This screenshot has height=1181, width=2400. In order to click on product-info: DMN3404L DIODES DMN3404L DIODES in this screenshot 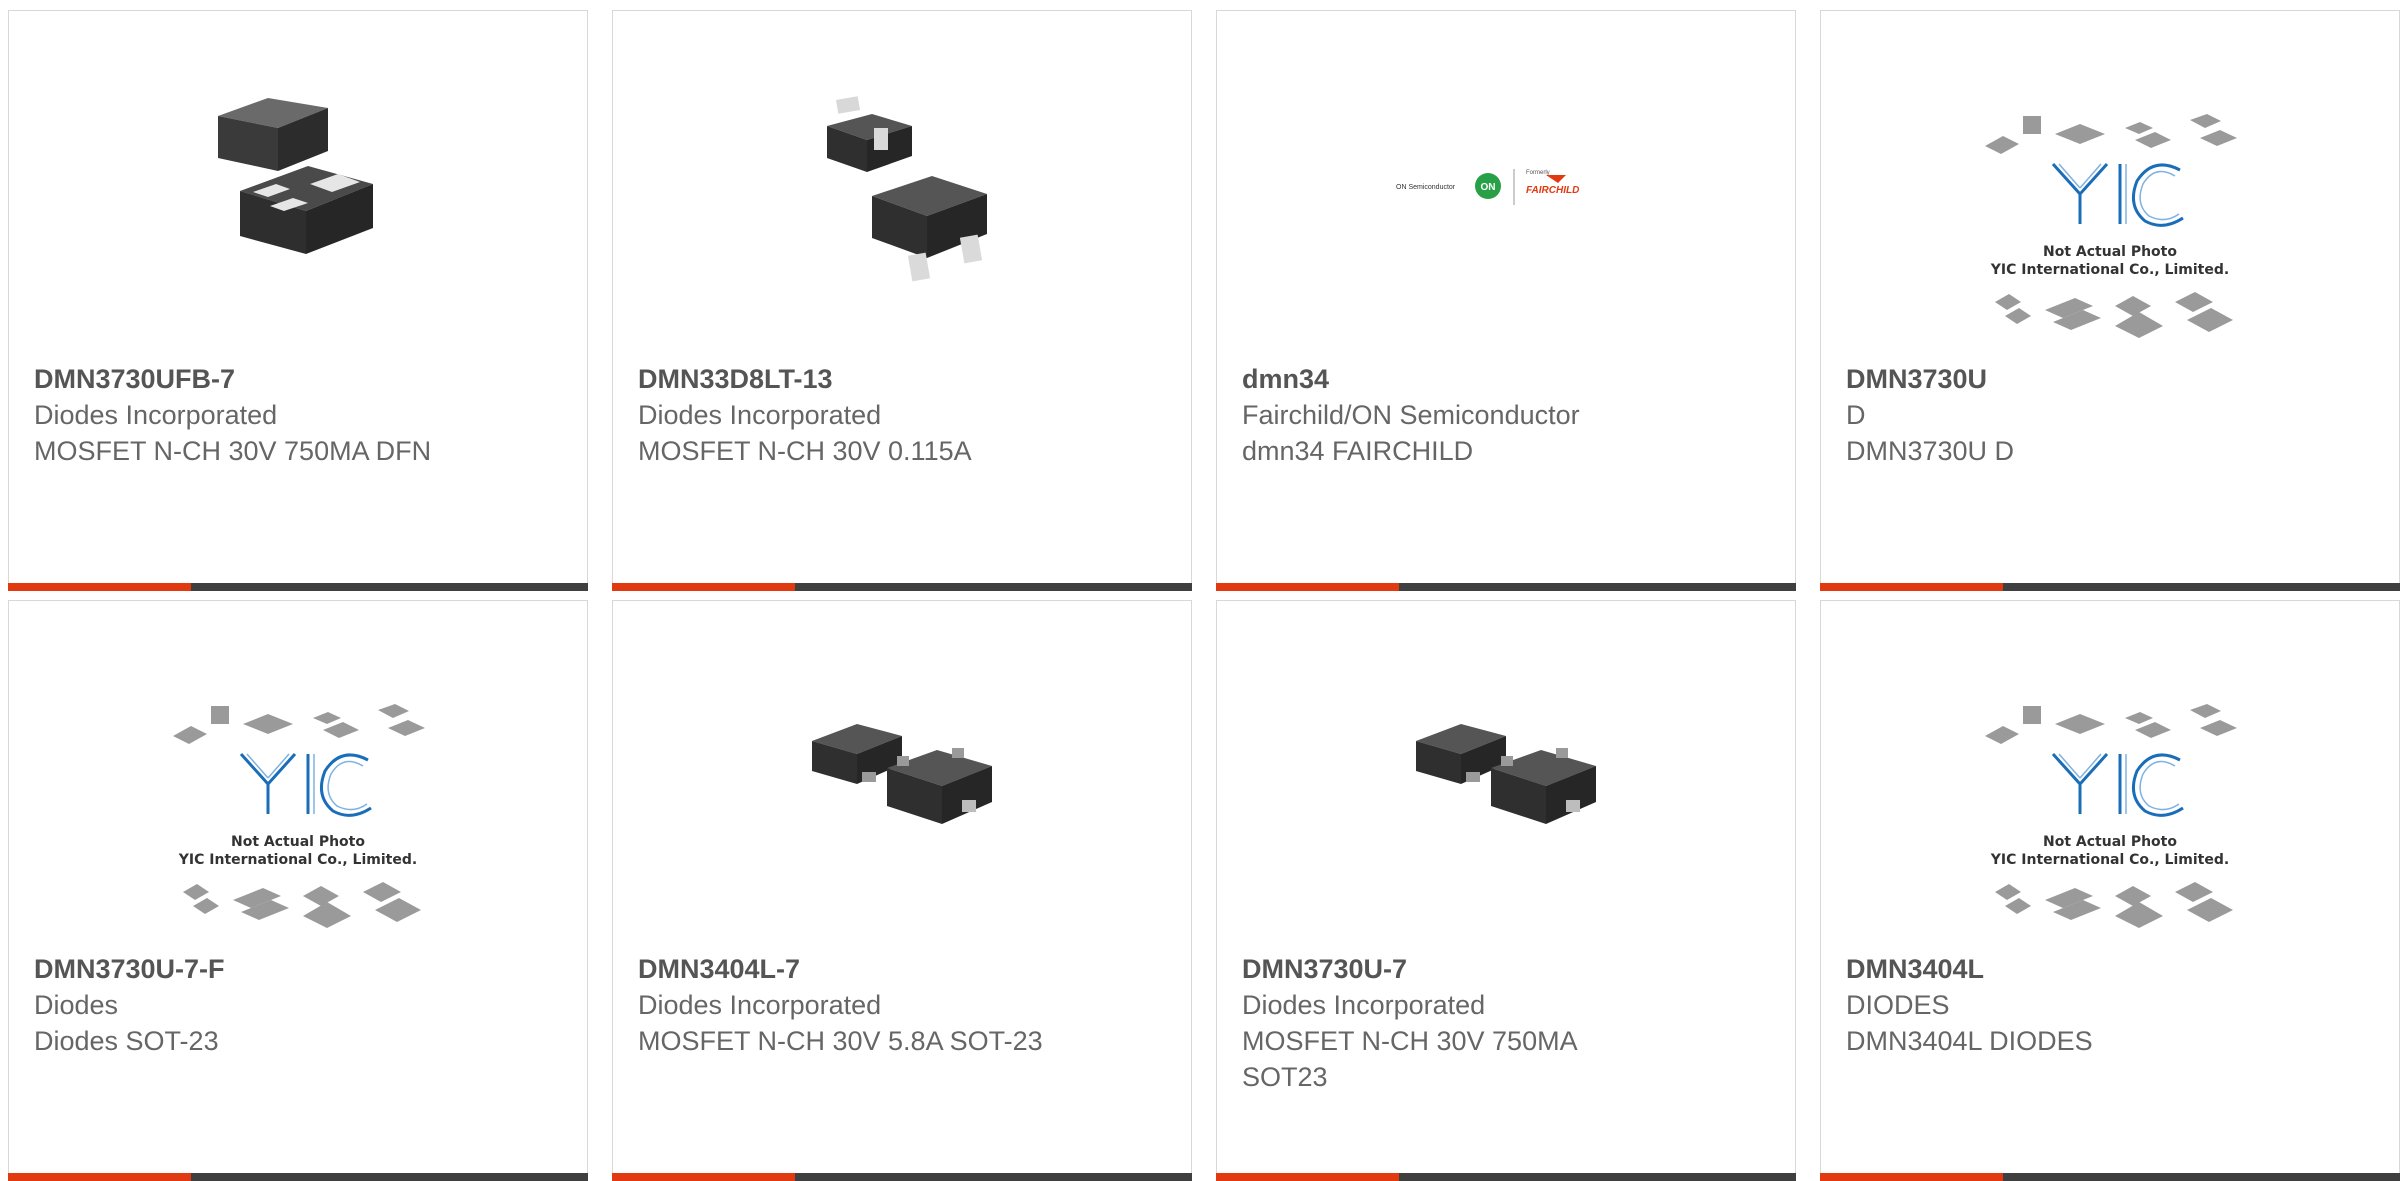, I will do `click(2056, 1005)`.